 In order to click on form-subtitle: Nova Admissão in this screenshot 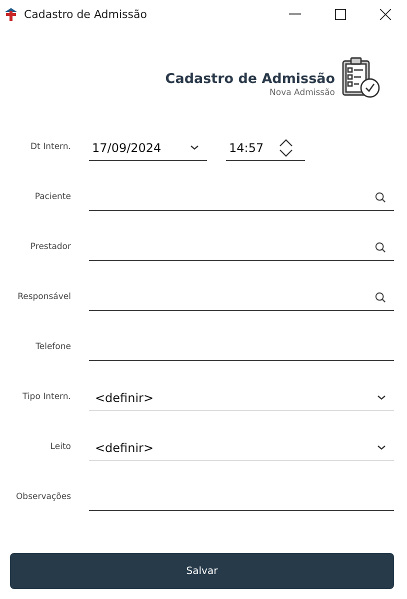, I will do `click(301, 93)`.